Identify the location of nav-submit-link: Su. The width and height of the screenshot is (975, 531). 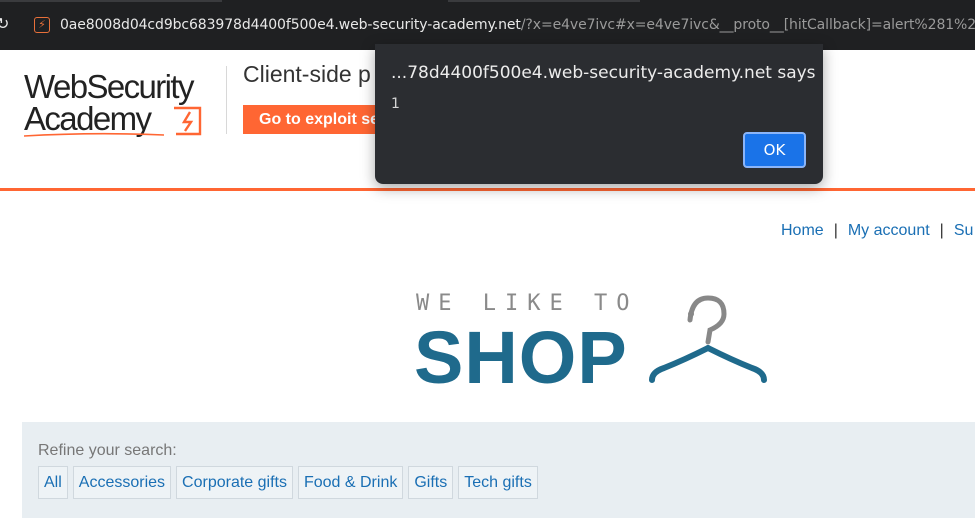
(964, 230).